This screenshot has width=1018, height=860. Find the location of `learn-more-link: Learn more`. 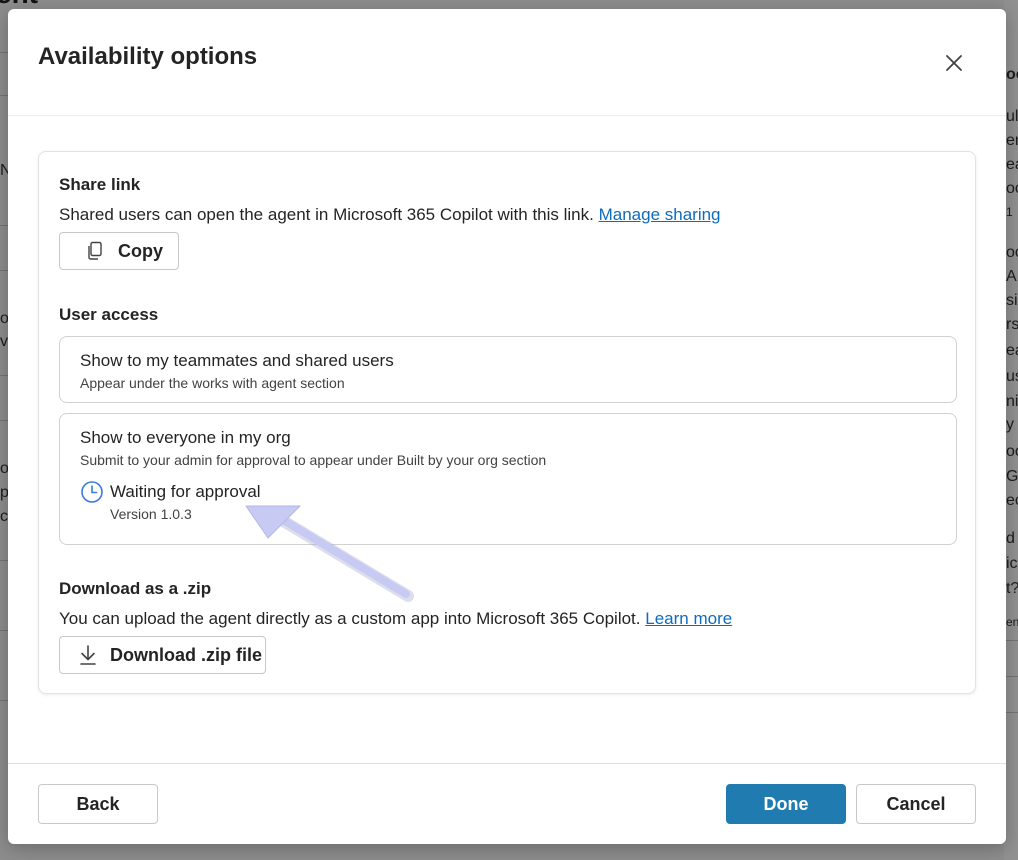

learn-more-link: Learn more is located at coordinates (688, 618).